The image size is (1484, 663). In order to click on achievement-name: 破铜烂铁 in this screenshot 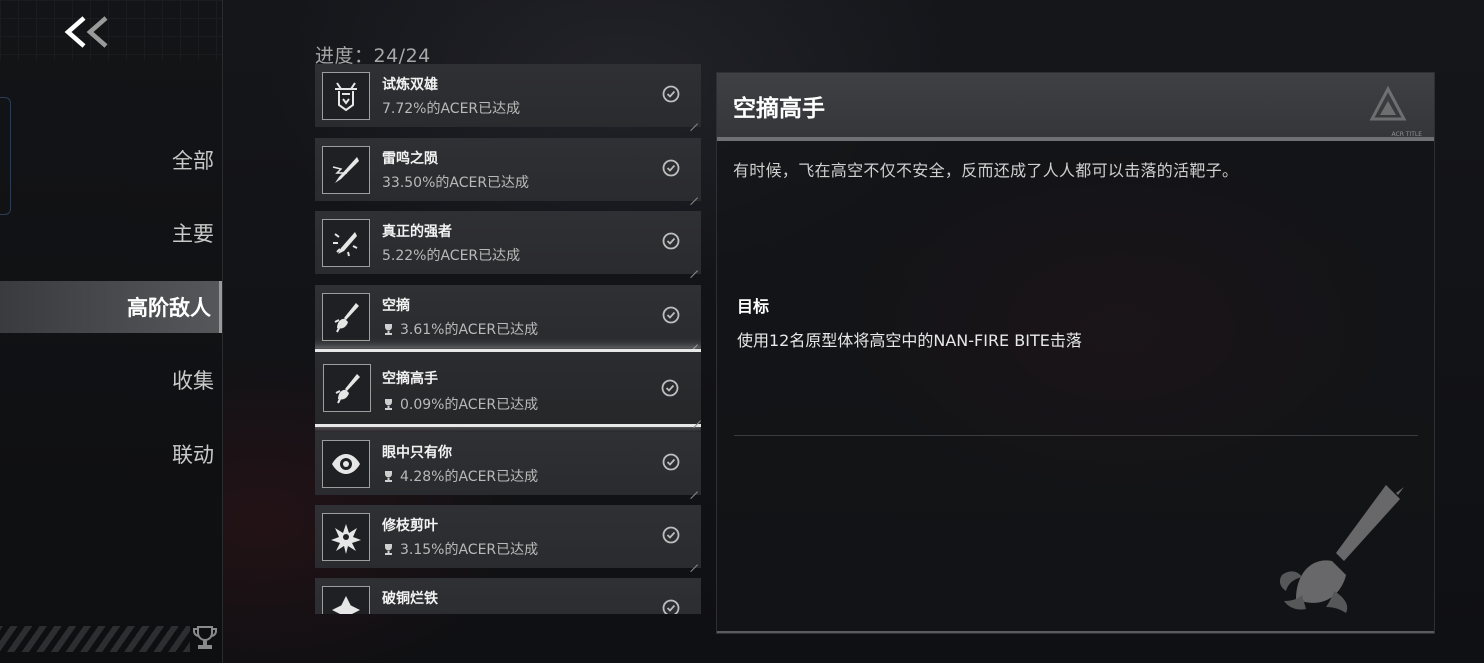, I will do `click(410, 599)`.